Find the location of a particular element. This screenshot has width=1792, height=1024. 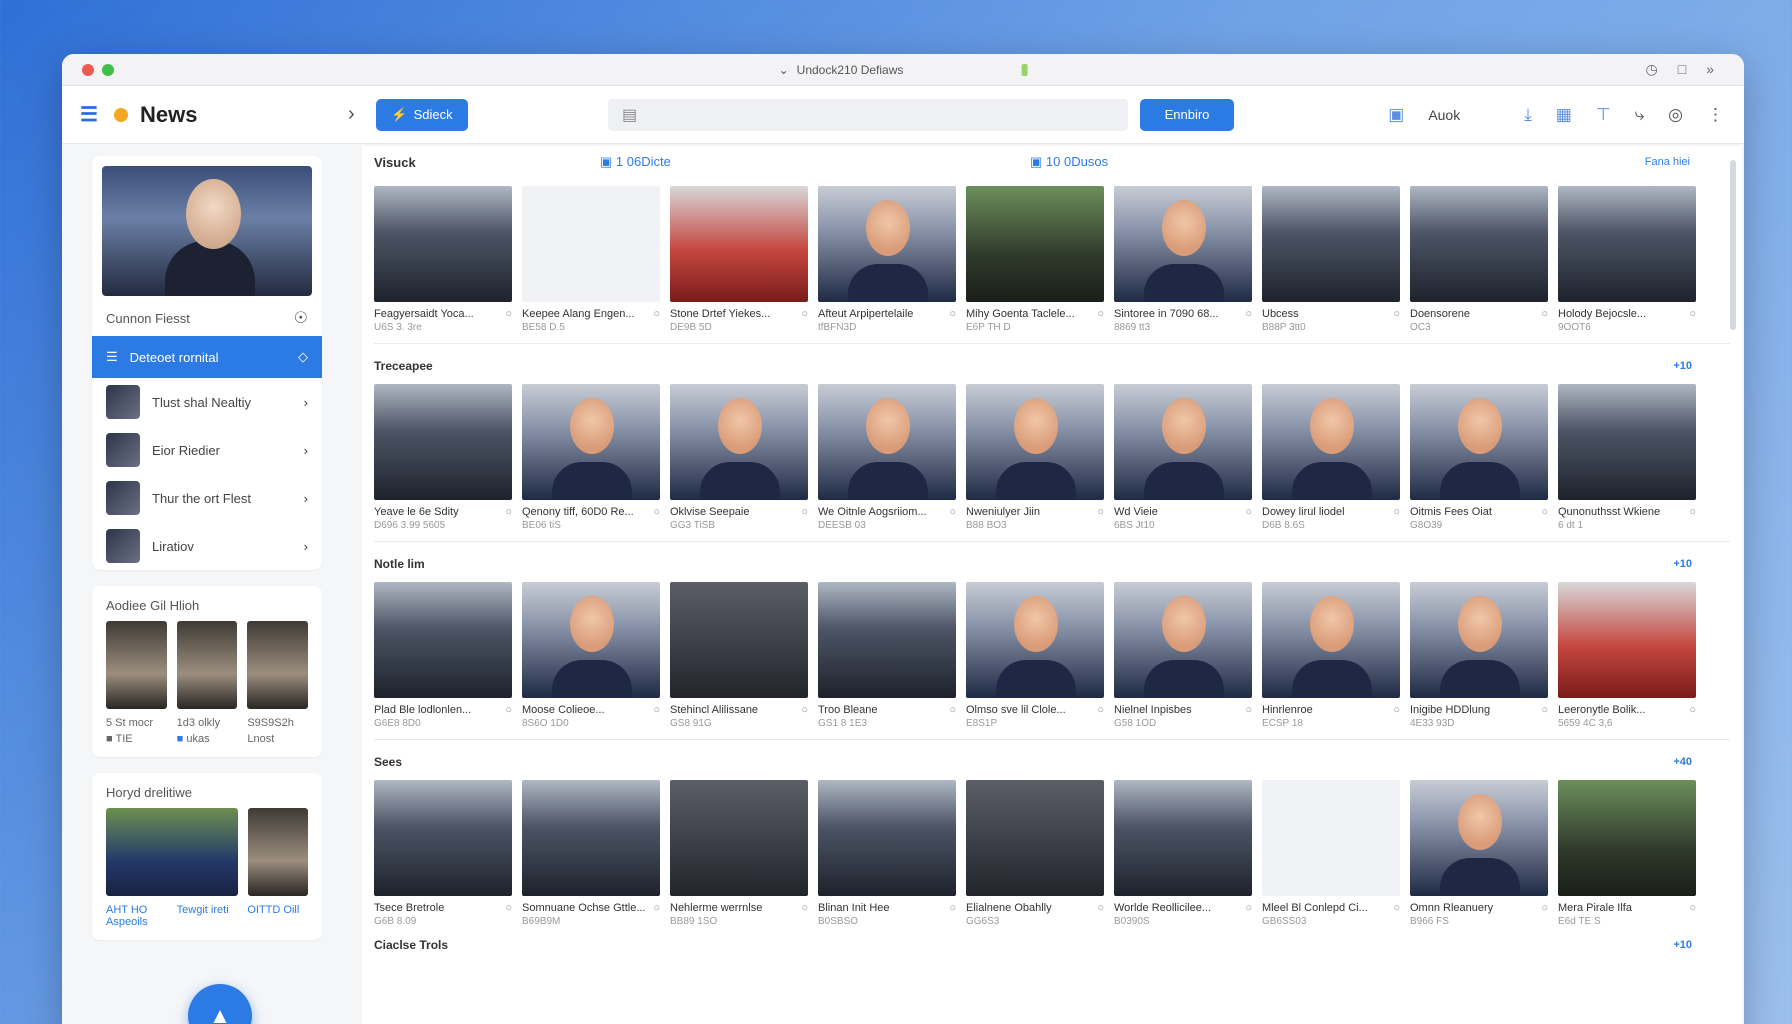

settings-icon: ◎ is located at coordinates (1675, 115).